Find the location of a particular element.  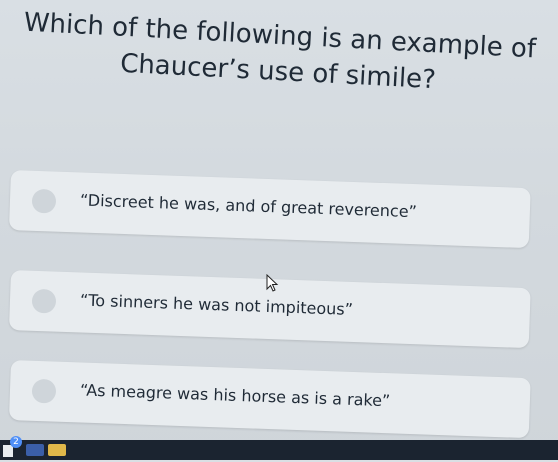

start-icon: 2 is located at coordinates (12, 447).